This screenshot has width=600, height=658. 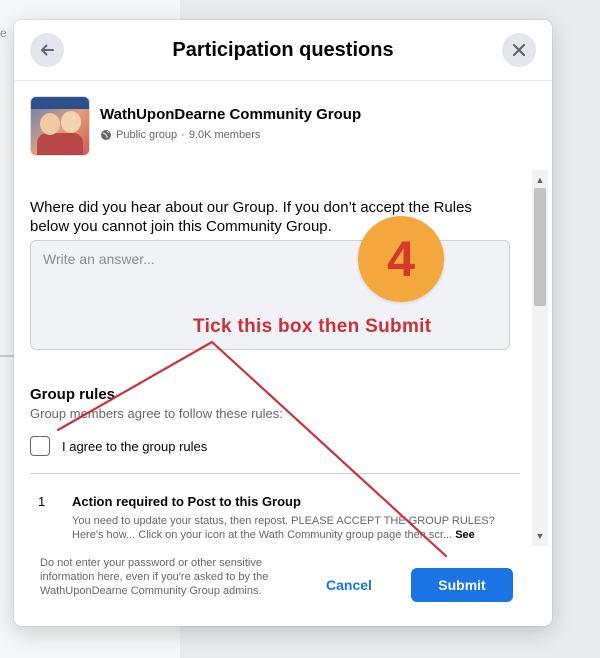 What do you see at coordinates (40, 446) in the screenshot?
I see `agree-checkbox` at bounding box center [40, 446].